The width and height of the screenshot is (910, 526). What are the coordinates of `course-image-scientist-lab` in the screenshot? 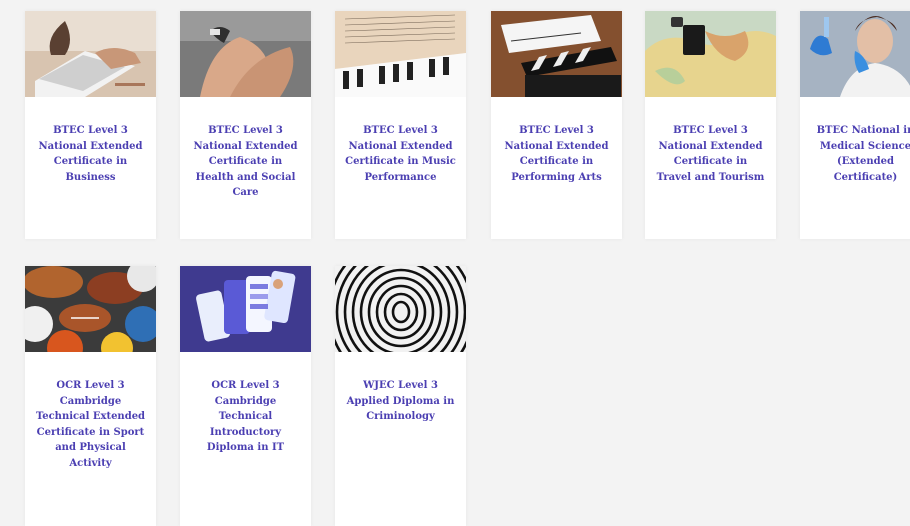 It's located at (855, 54).